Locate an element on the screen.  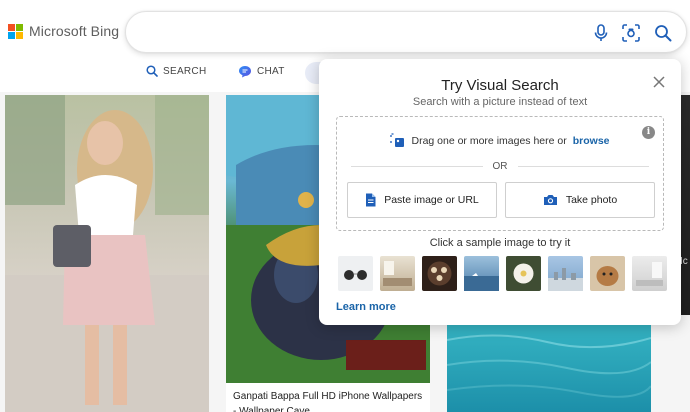
visual-search-icon is located at coordinates (631, 33).